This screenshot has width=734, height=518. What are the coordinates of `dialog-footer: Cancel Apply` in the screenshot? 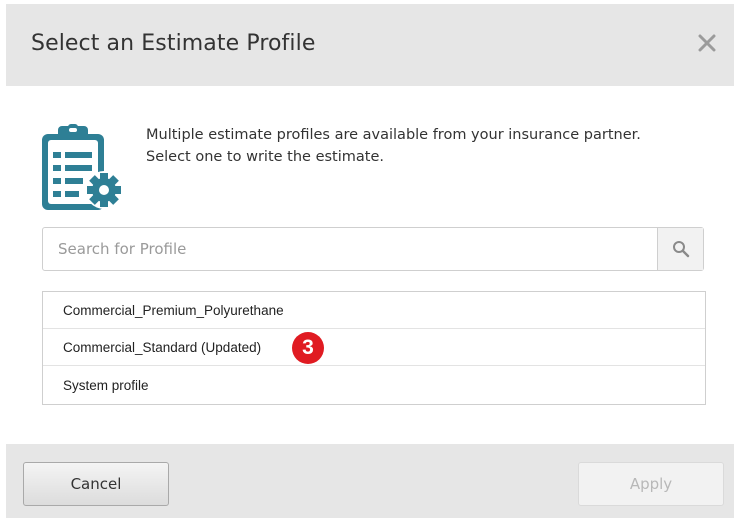 It's located at (370, 481).